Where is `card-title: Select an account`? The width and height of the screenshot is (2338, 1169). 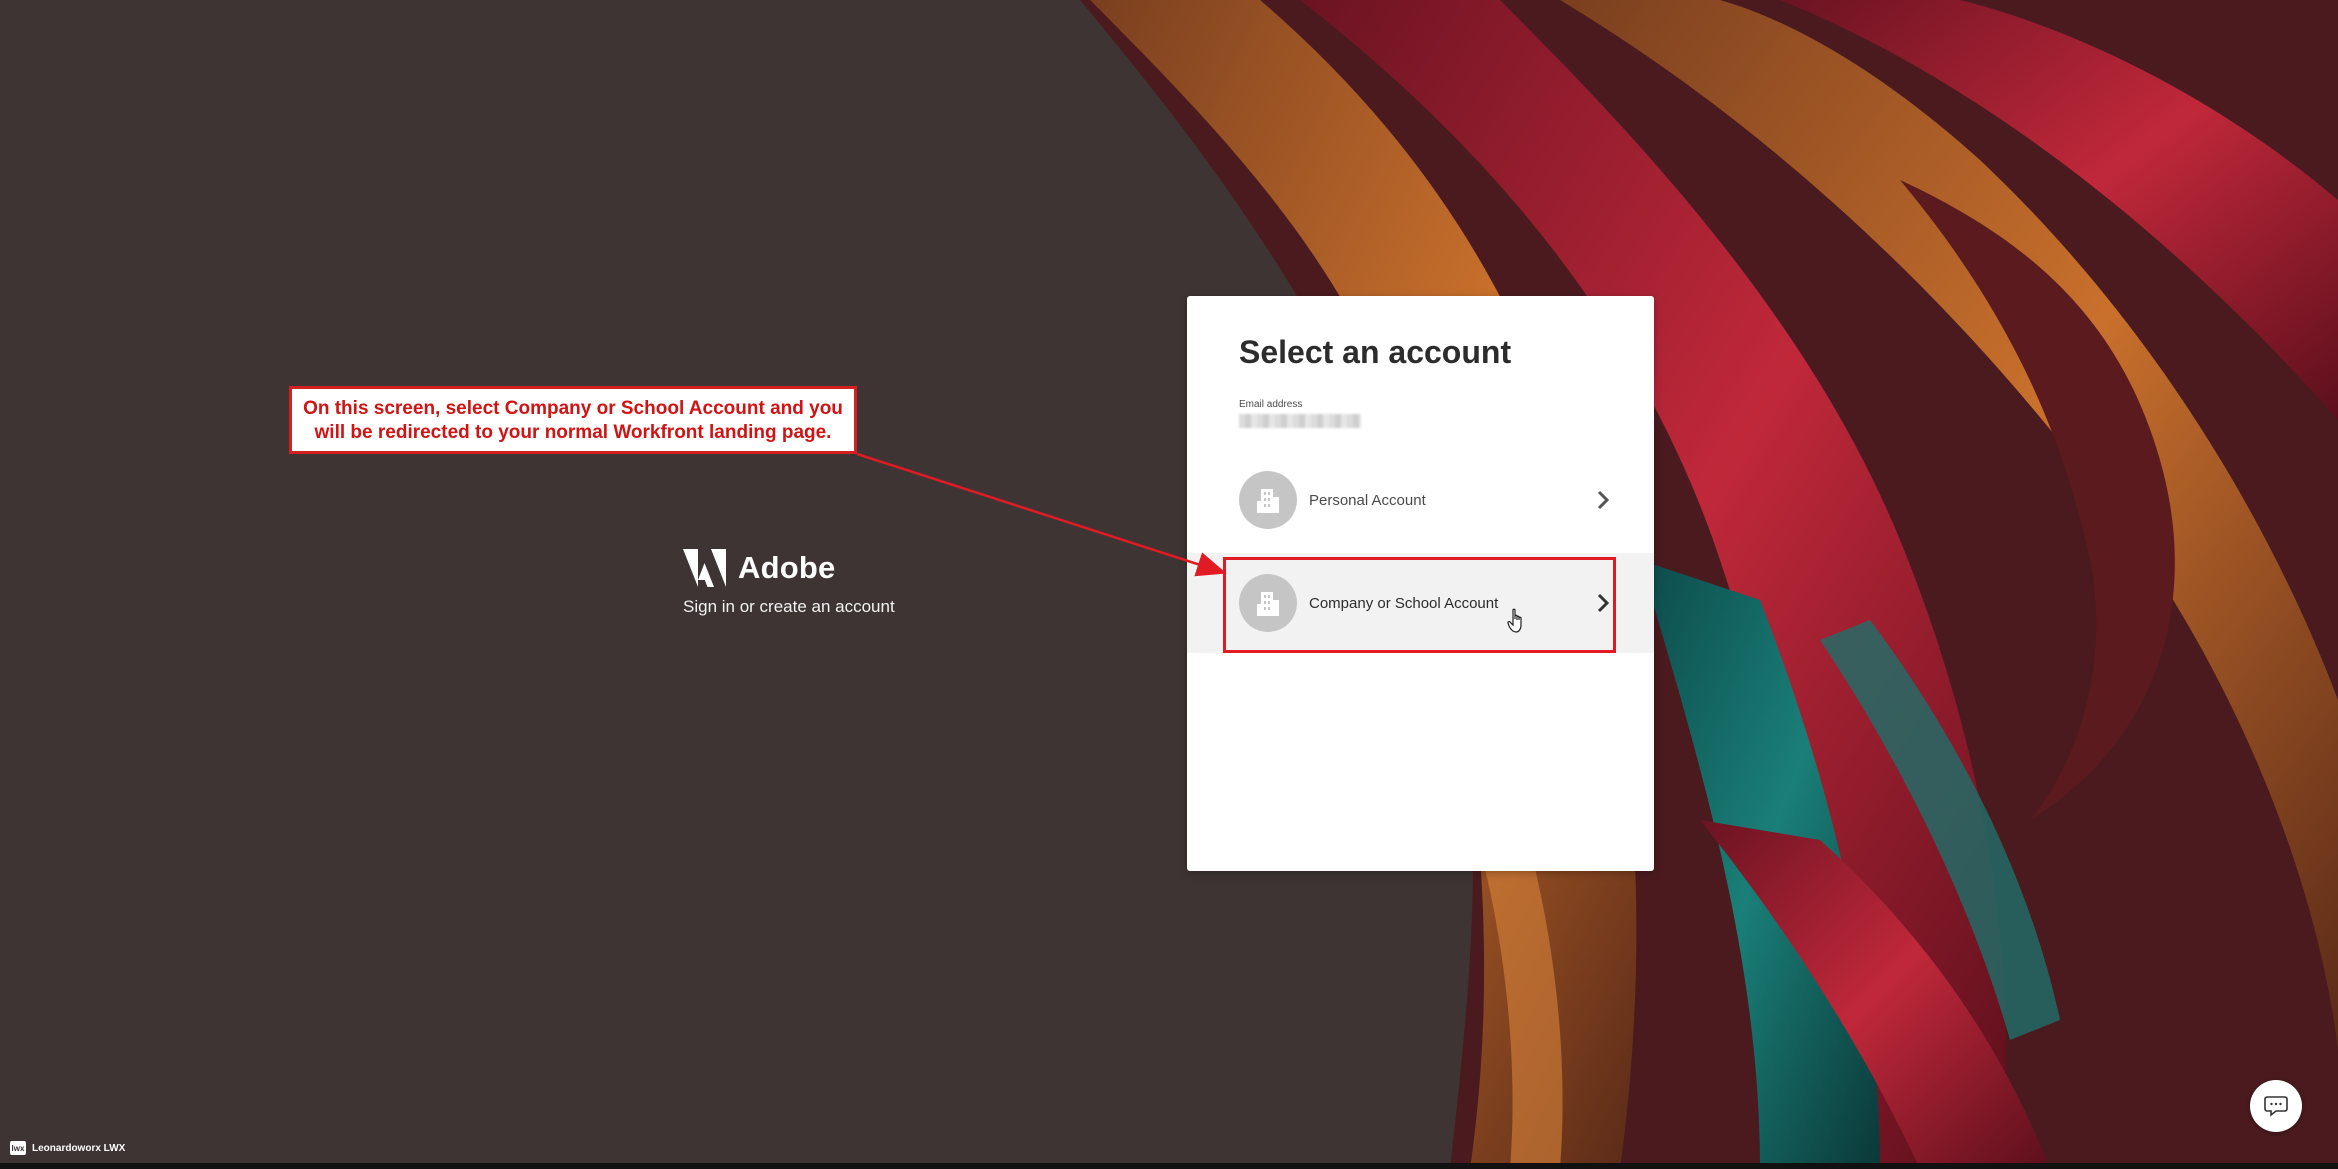
card-title: Select an account is located at coordinates (1375, 352).